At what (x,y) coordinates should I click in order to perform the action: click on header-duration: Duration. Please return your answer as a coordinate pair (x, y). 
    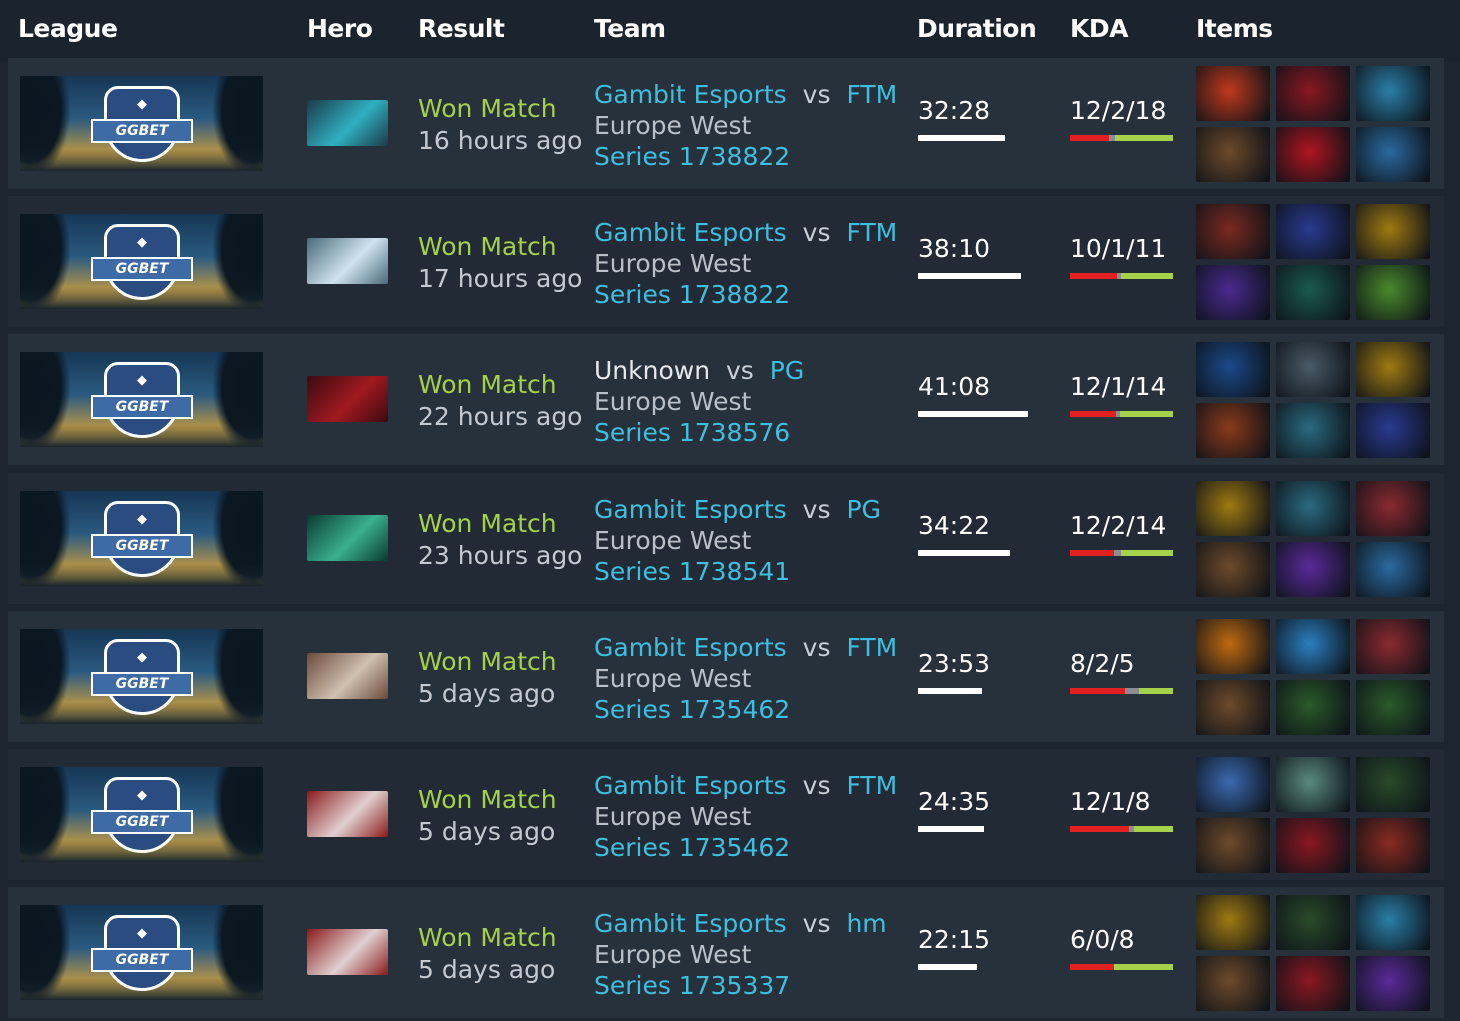
    Looking at the image, I should click on (977, 28).